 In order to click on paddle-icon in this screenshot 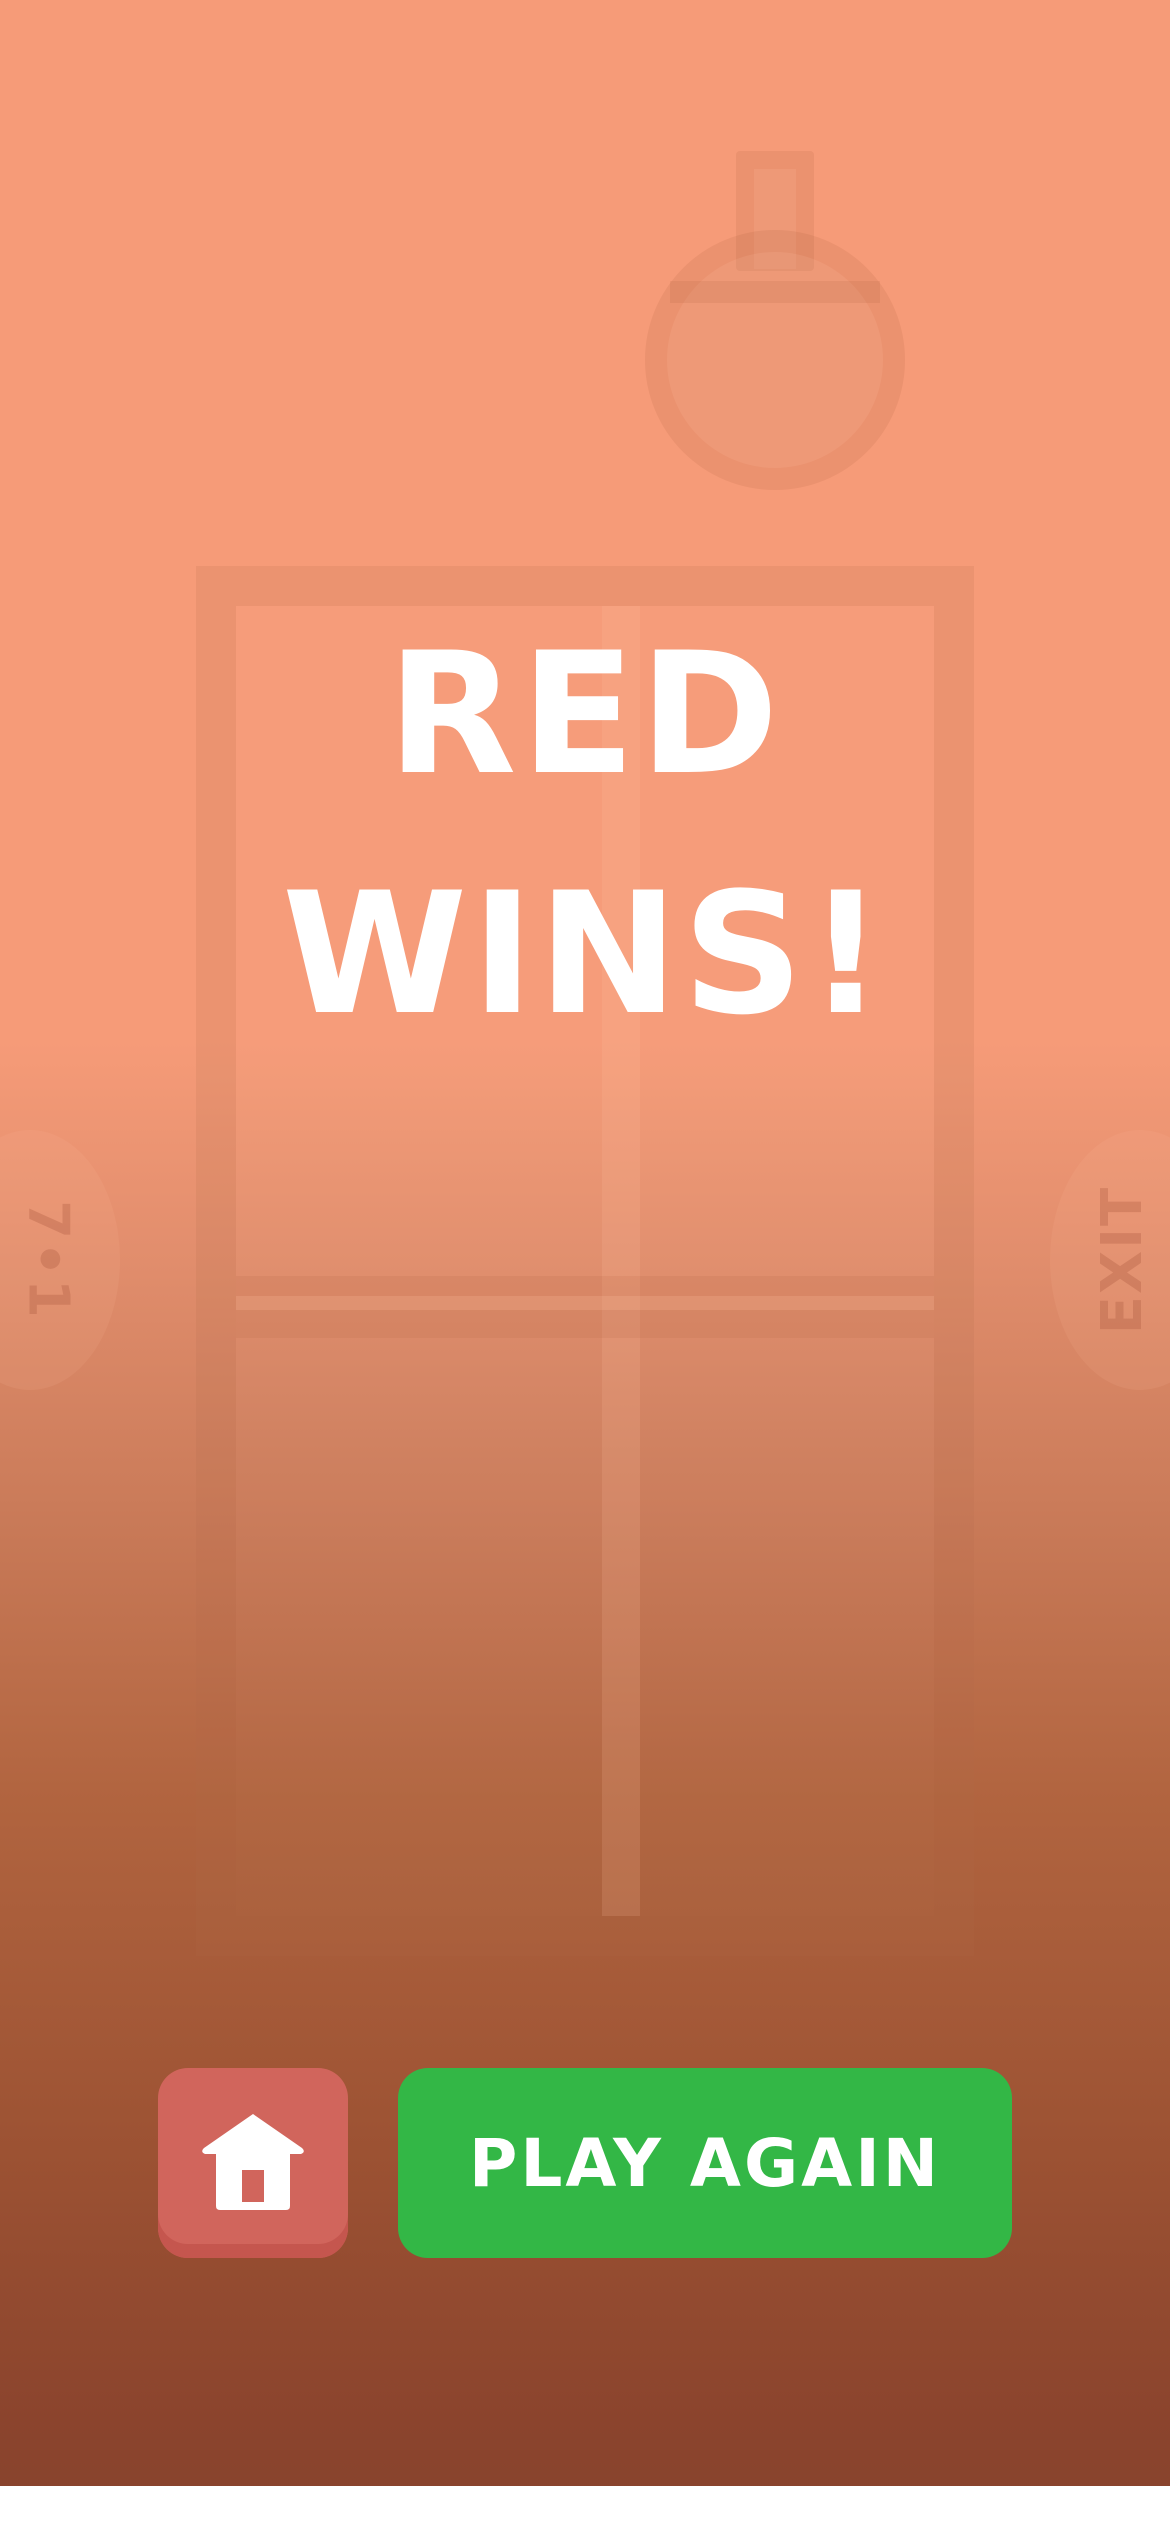, I will do `click(775, 320)`.